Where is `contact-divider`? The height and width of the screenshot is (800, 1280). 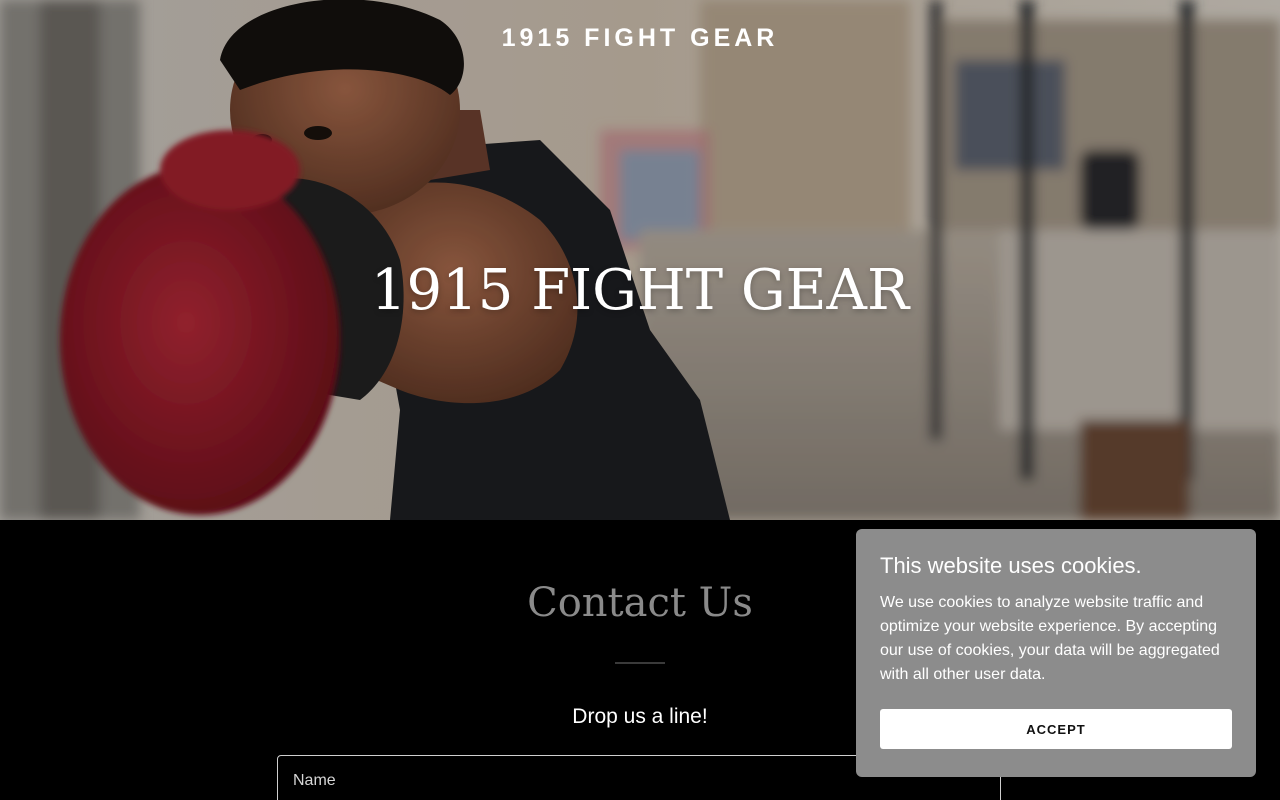
contact-divider is located at coordinates (640, 663).